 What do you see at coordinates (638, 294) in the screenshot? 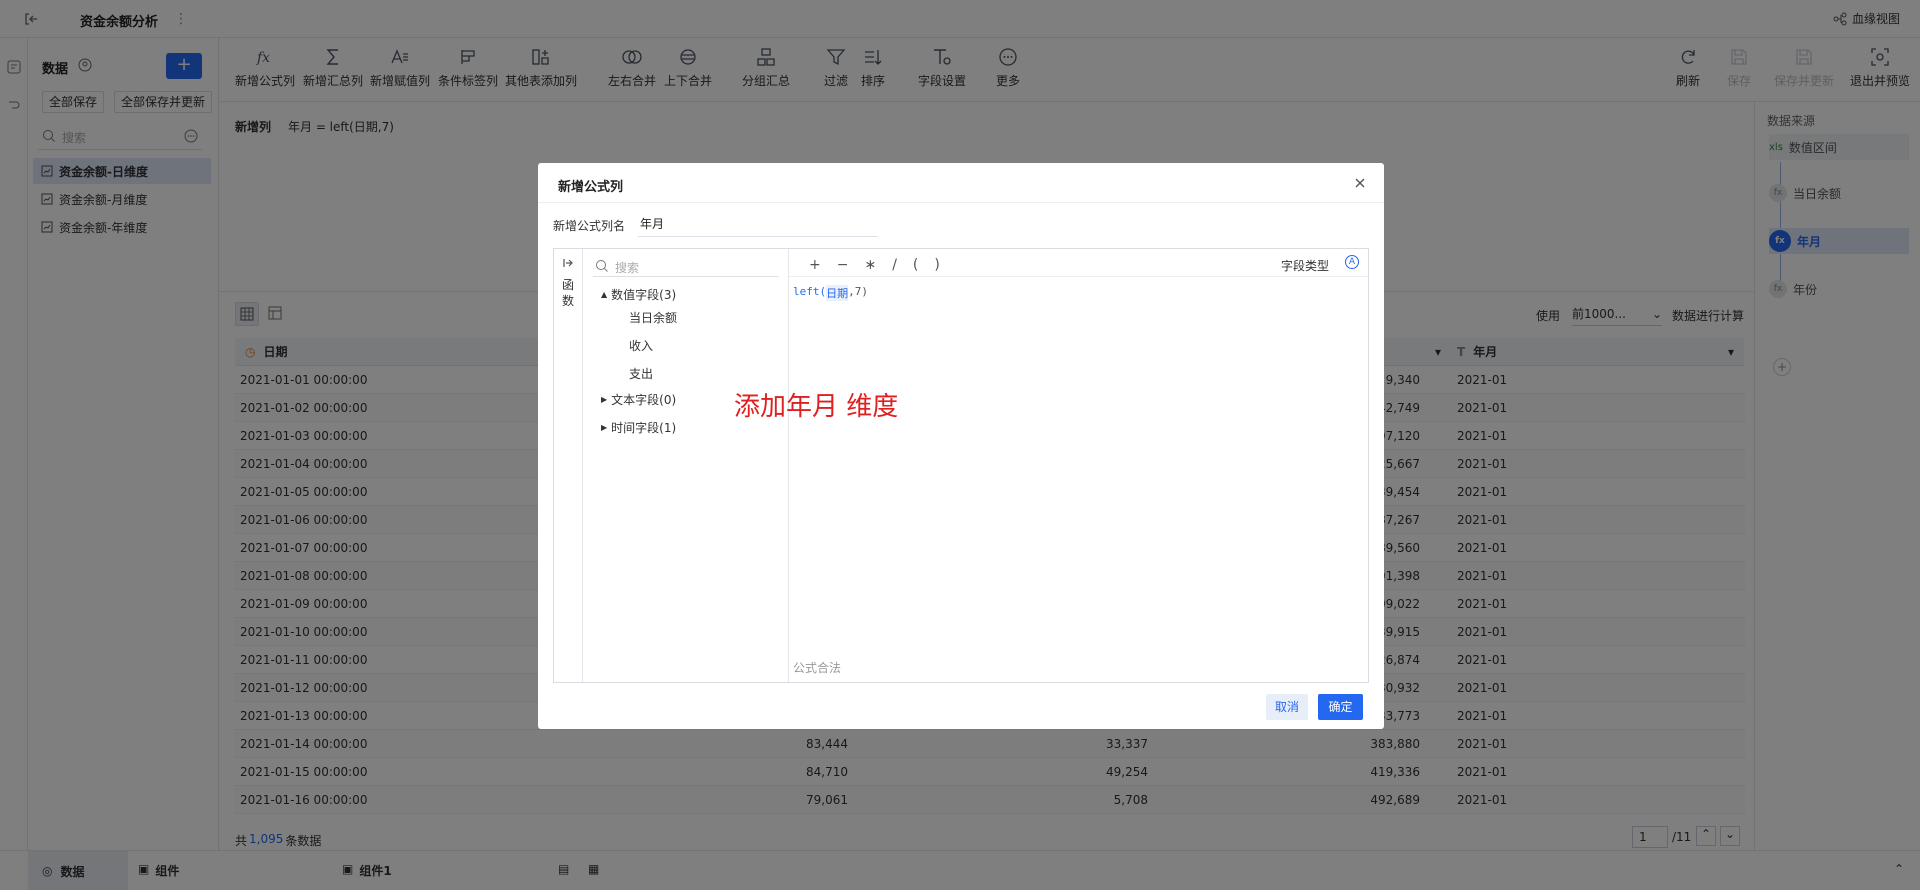
I see `tree-node-numeric: ▲ 数值字段(3)` at bounding box center [638, 294].